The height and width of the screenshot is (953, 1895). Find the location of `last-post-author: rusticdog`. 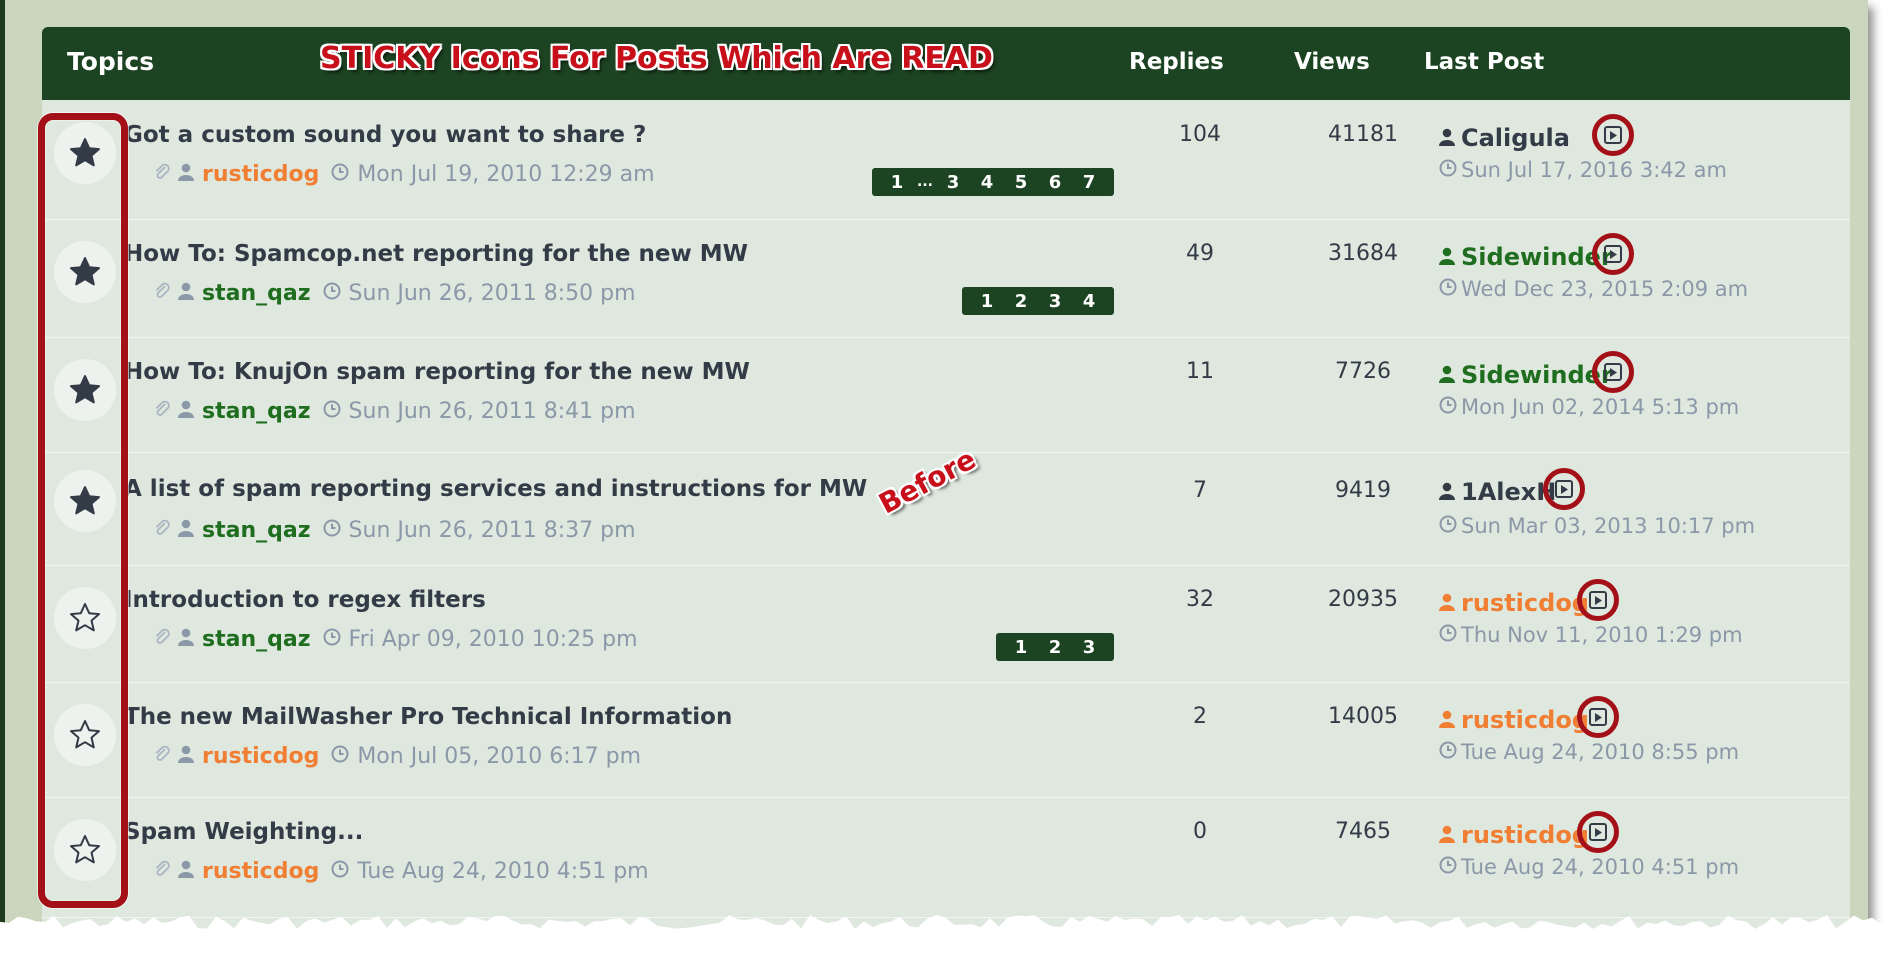

last-post-author: rusticdog is located at coordinates (1514, 835).